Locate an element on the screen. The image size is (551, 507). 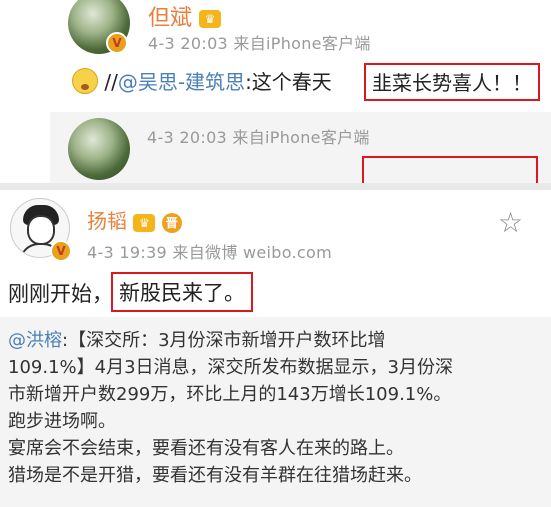
mention-link: @吴思-建筑思 is located at coordinates (181, 82).